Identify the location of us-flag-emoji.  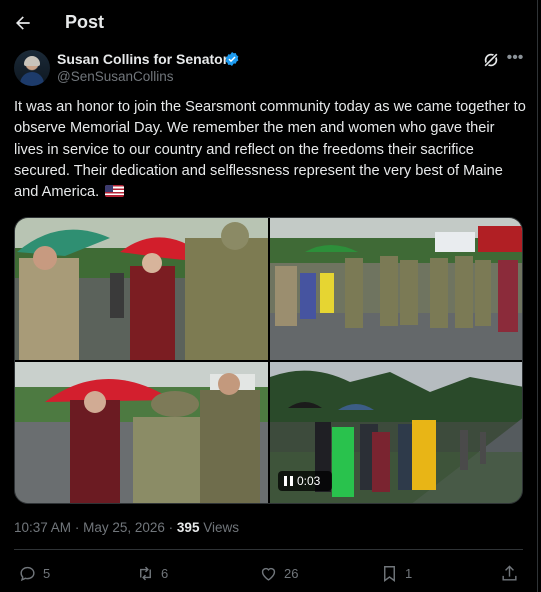
(115, 191).